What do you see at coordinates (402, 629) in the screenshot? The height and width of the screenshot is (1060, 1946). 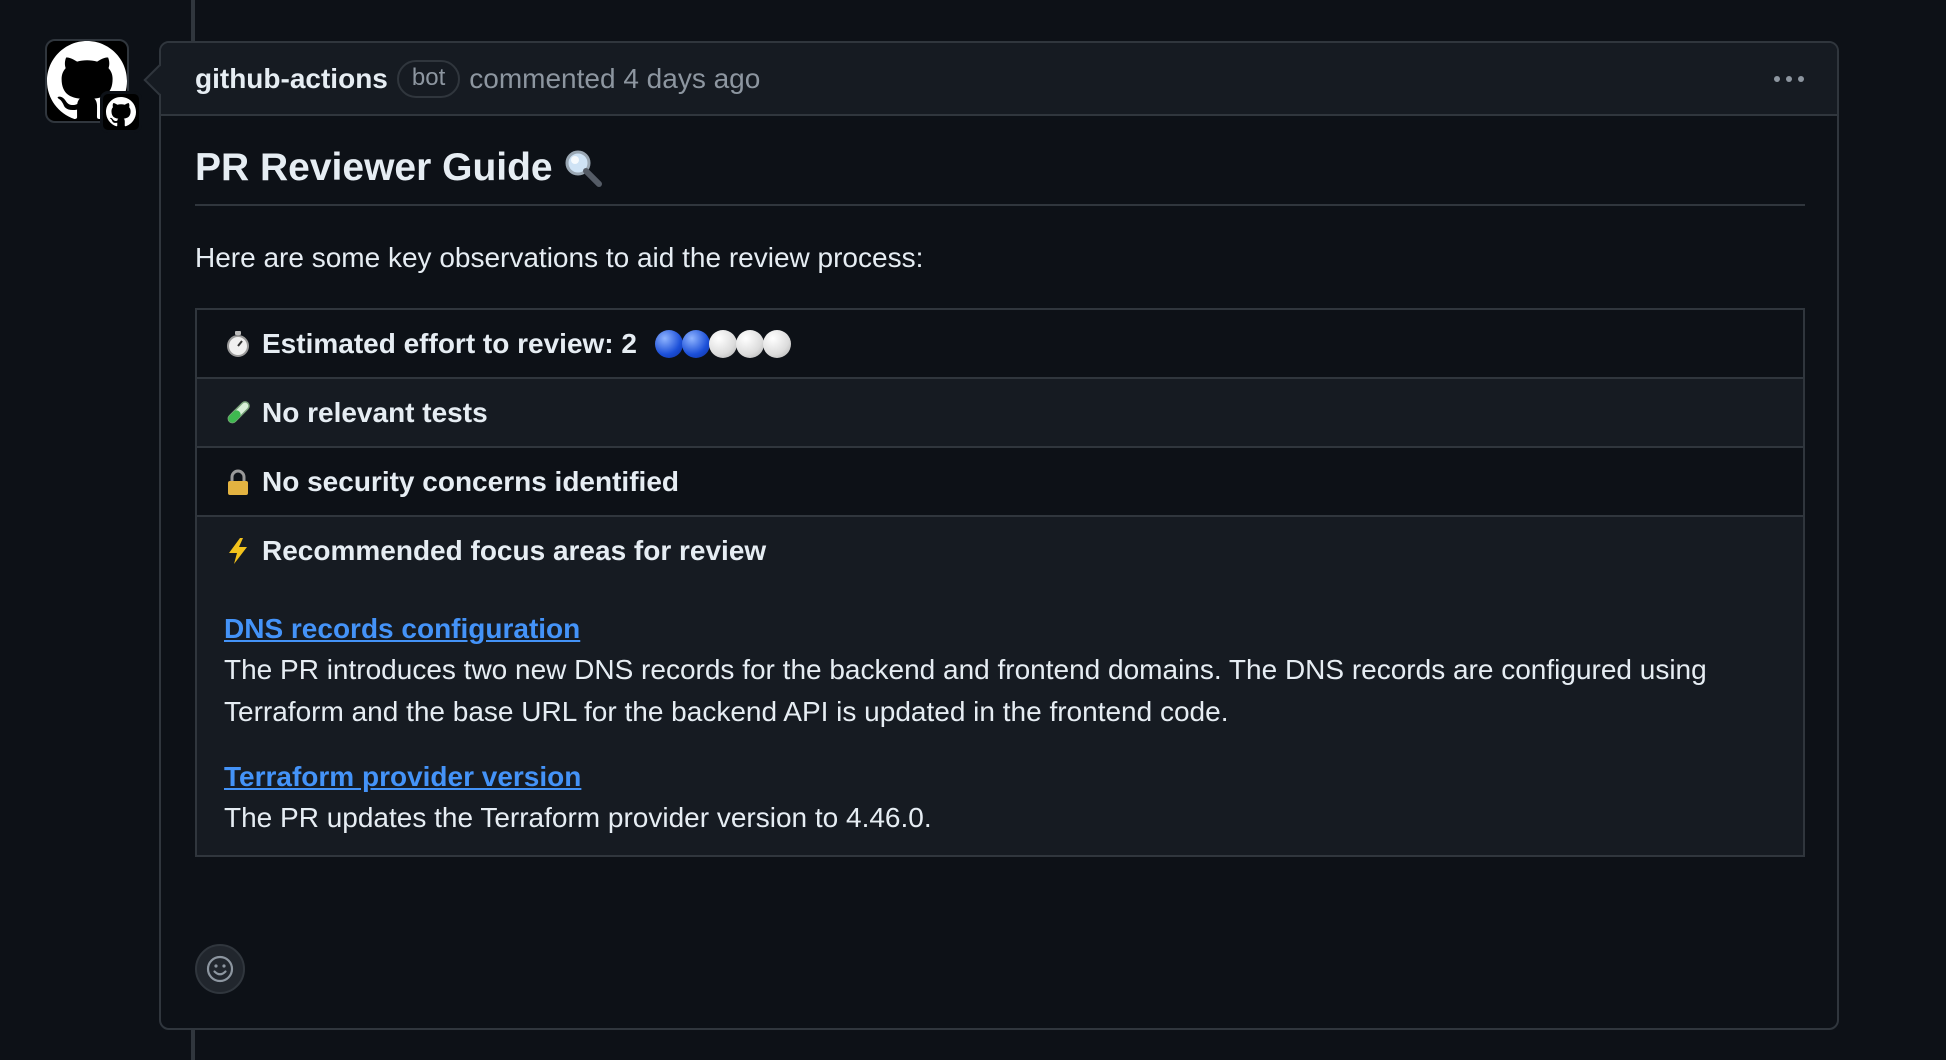 I see `focus-link-dns: DNS records configuration` at bounding box center [402, 629].